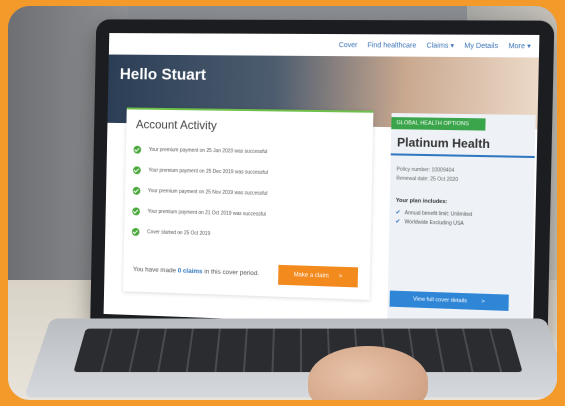  I want to click on view-cover-button: View full cover details >, so click(449, 300).